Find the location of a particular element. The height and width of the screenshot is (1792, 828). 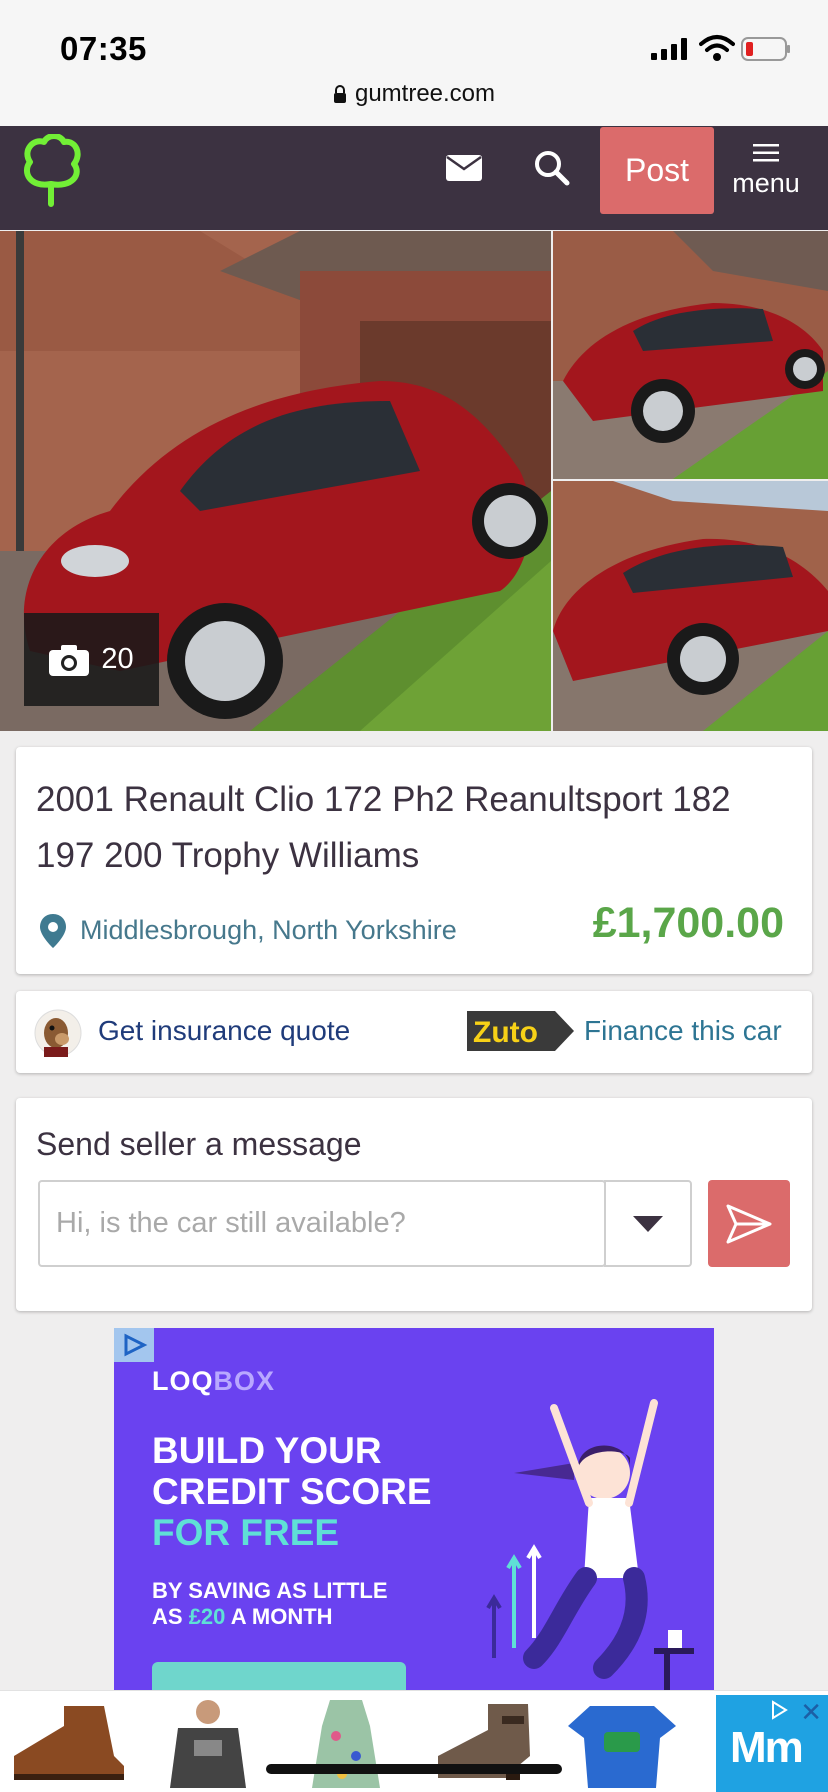

camera-icon is located at coordinates (69, 660).